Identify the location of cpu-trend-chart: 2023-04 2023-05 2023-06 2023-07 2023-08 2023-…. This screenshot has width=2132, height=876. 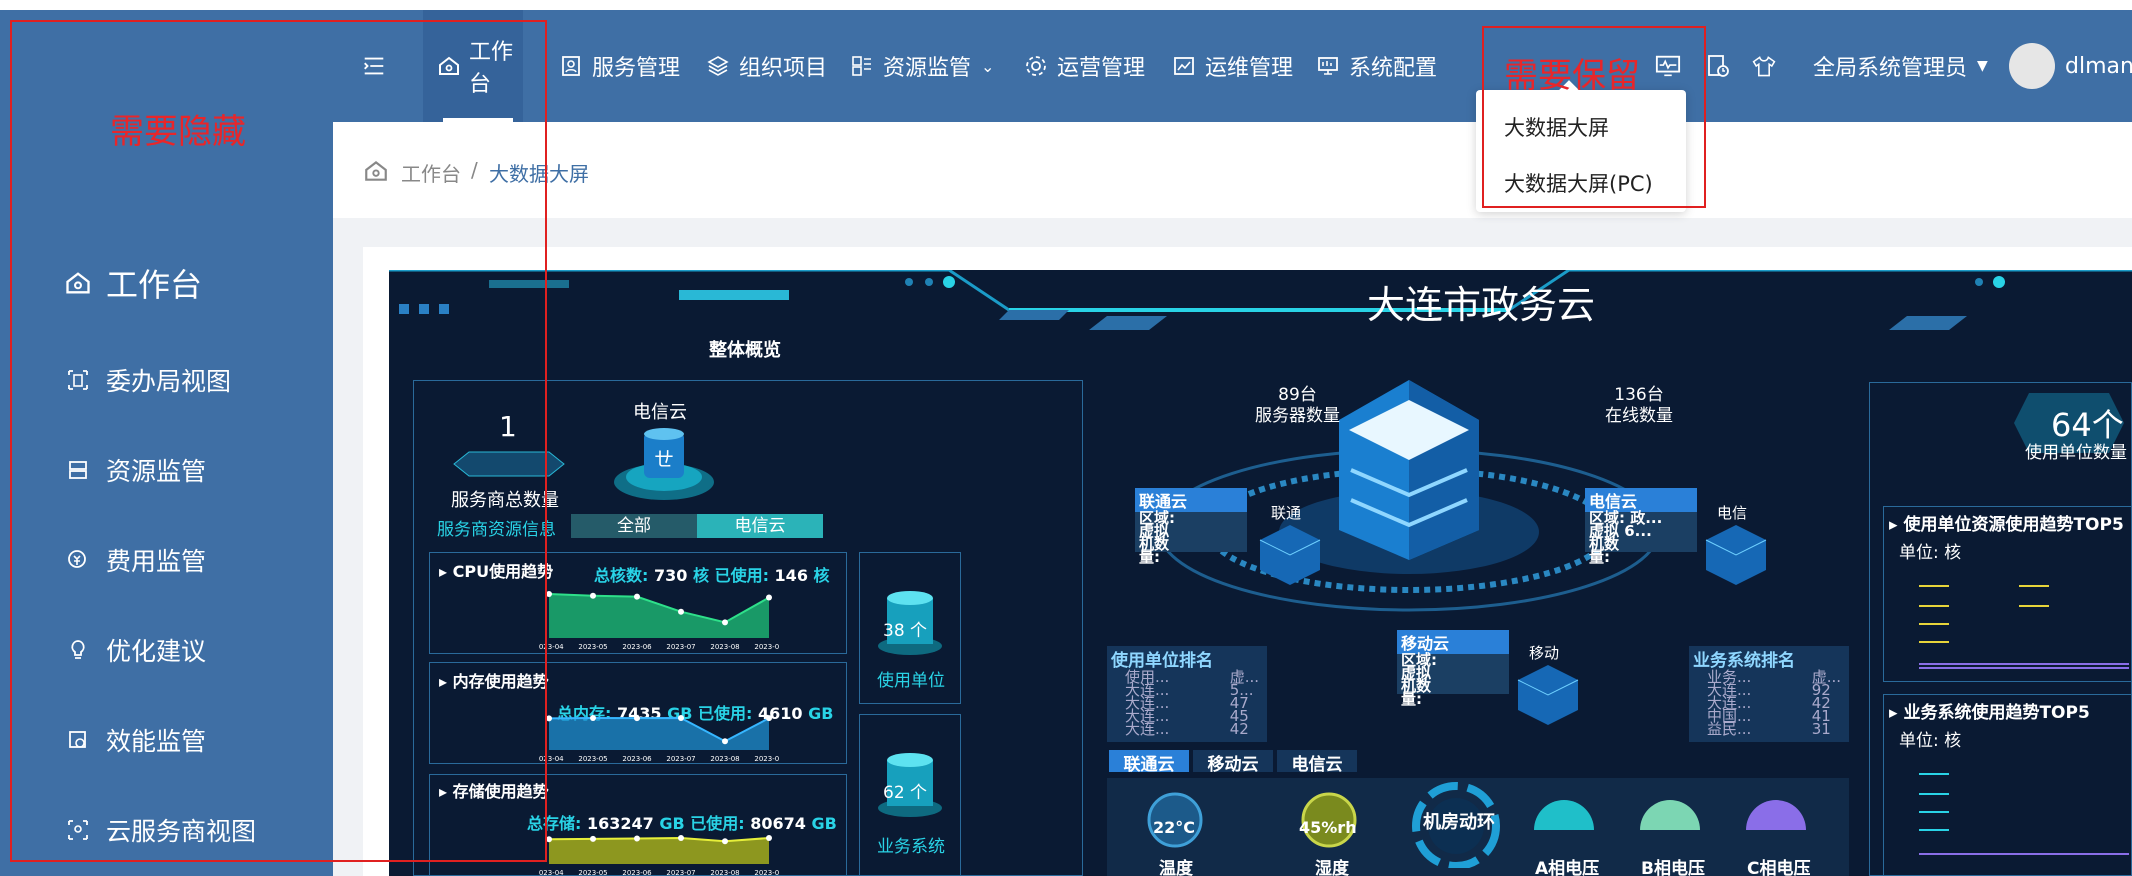
(659, 620).